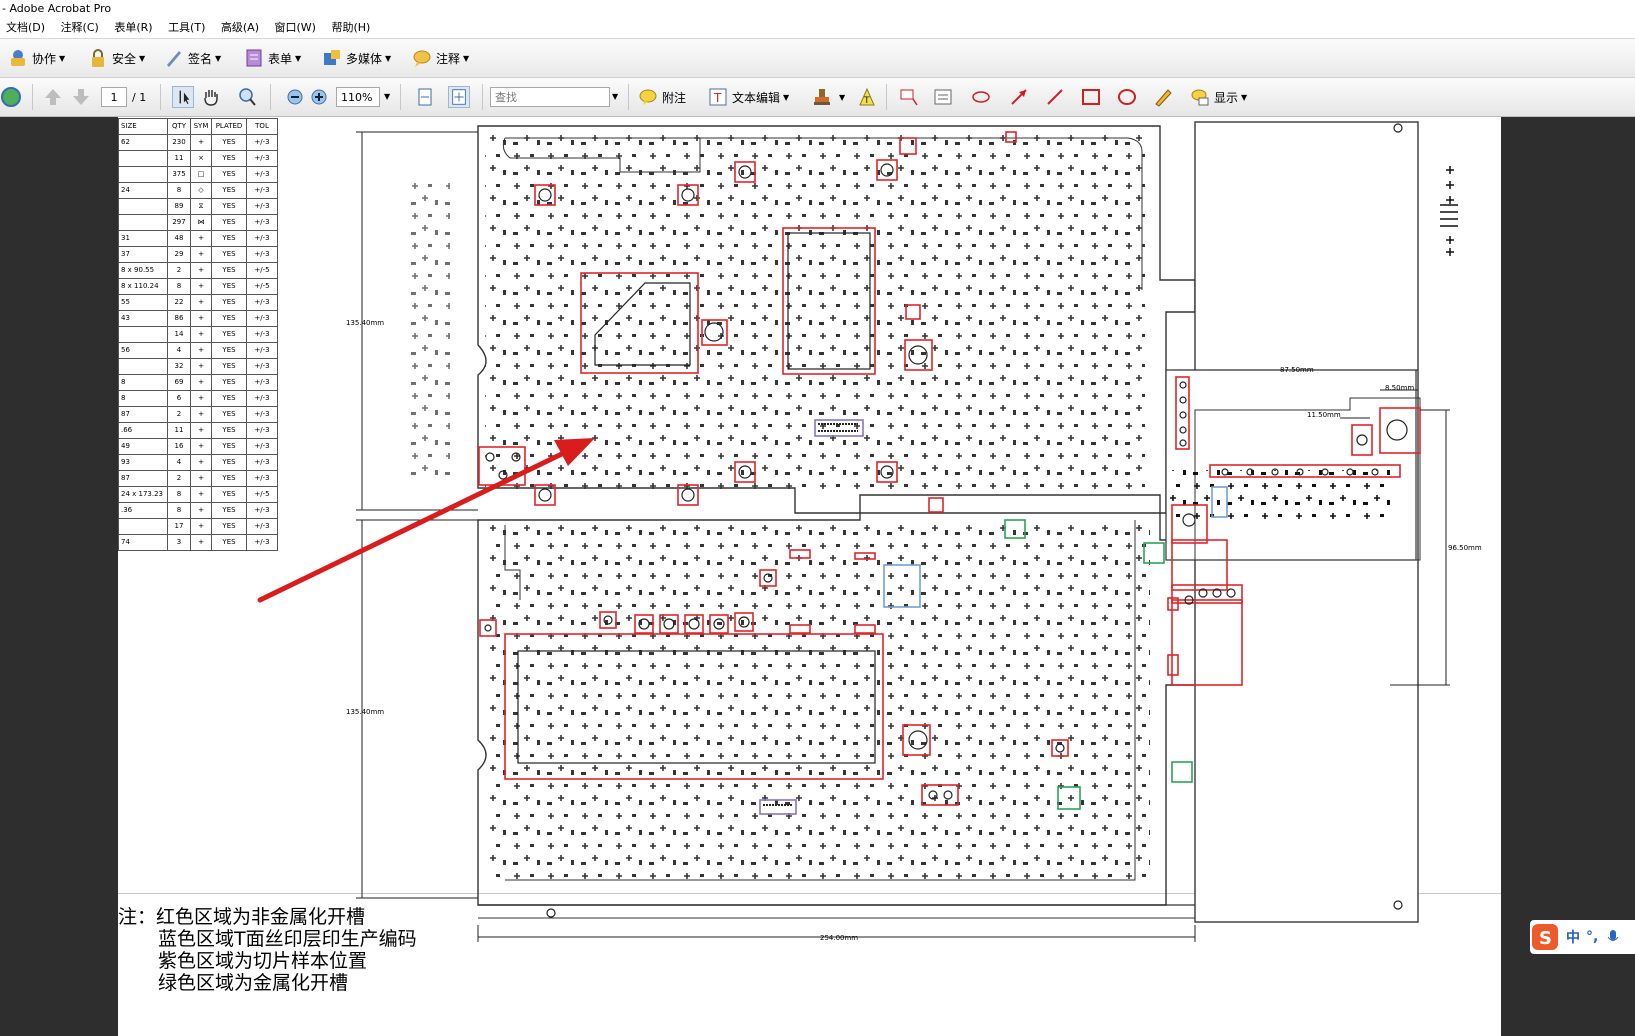 This screenshot has width=1635, height=1036. What do you see at coordinates (1592, 937) in the screenshot?
I see `ime-punct-icon: °,` at bounding box center [1592, 937].